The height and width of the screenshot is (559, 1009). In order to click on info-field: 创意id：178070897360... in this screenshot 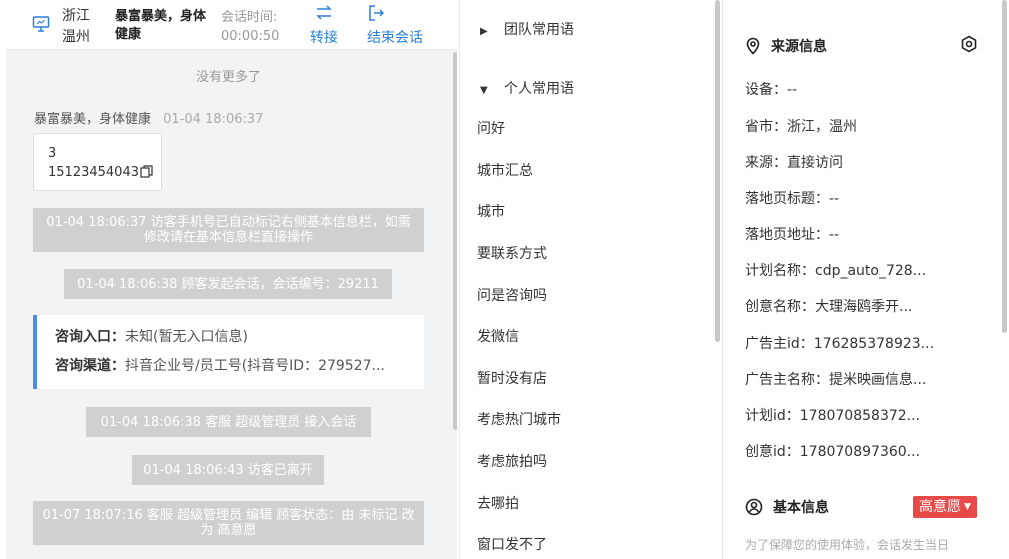, I will do `click(833, 452)`.